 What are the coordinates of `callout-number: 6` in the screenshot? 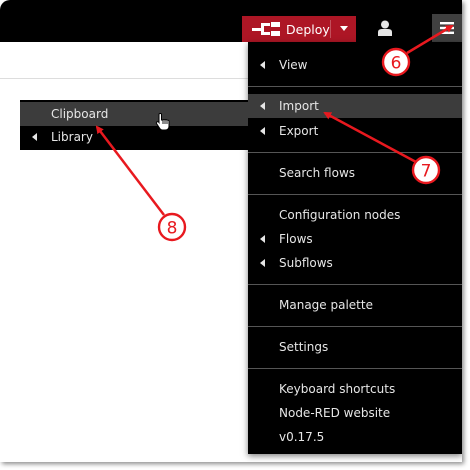 It's located at (396, 64).